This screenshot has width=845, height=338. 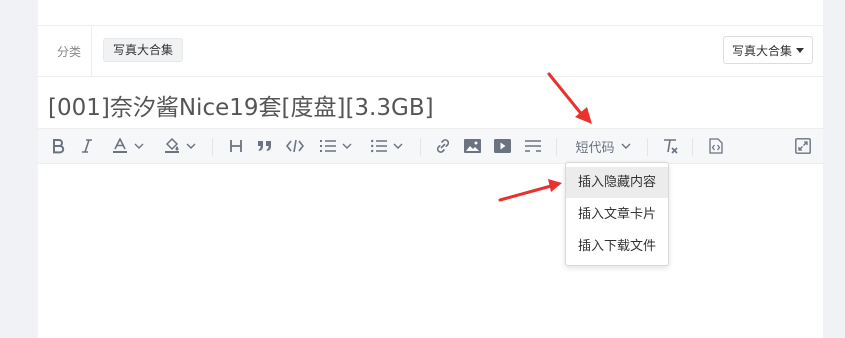 I want to click on italic-icon, so click(x=87, y=146).